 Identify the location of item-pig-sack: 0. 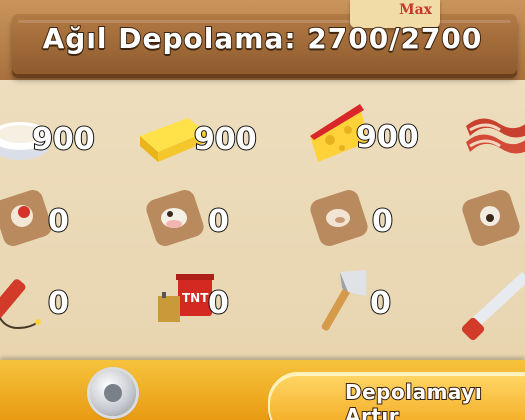
(375, 222).